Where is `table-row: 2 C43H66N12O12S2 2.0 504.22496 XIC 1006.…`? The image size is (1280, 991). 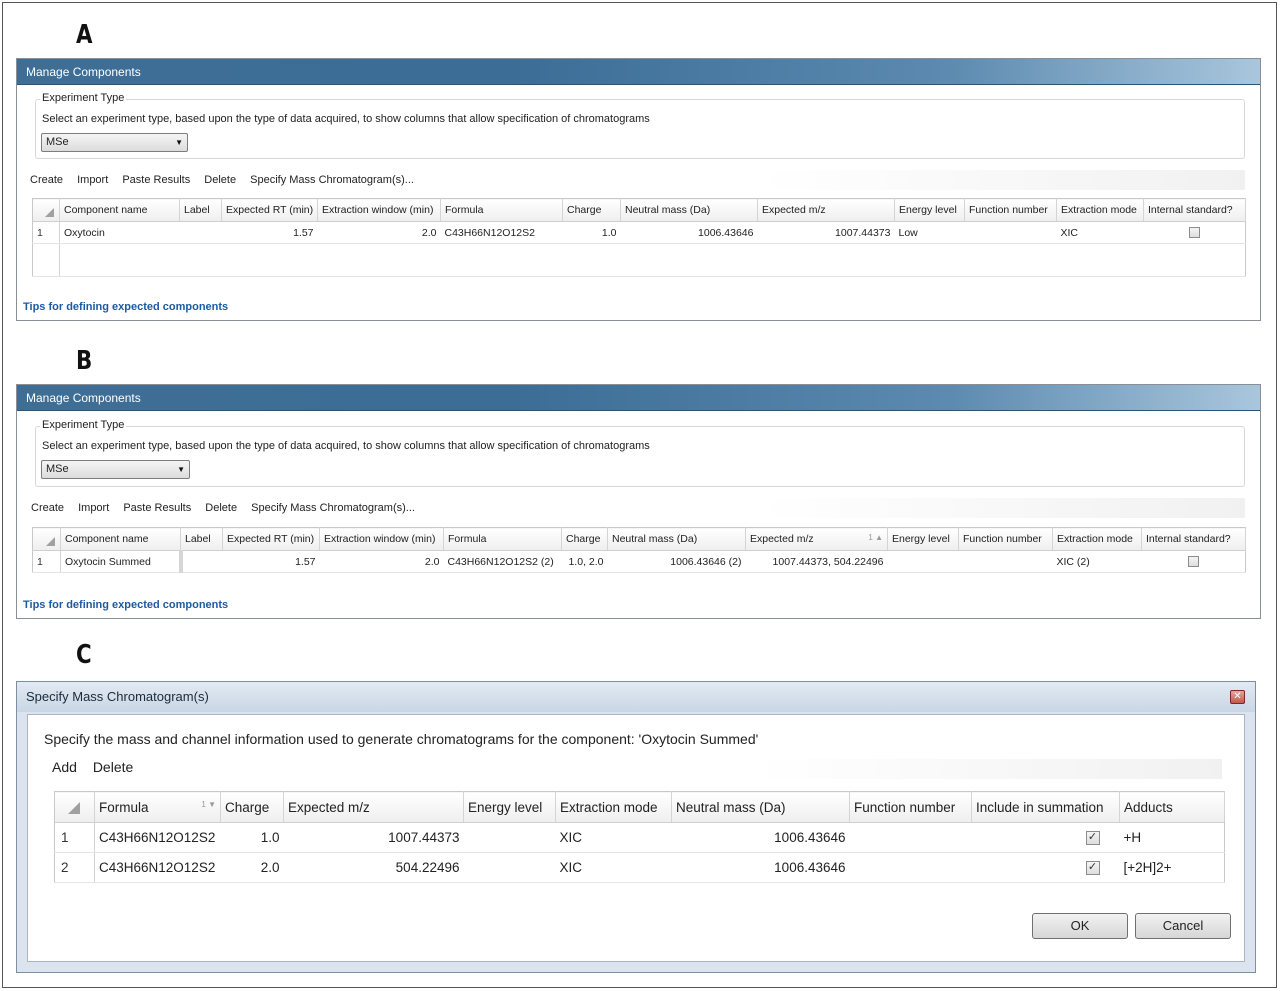 table-row: 2 C43H66N12O12S2 2.0 504.22496 XIC 1006.… is located at coordinates (639, 867).